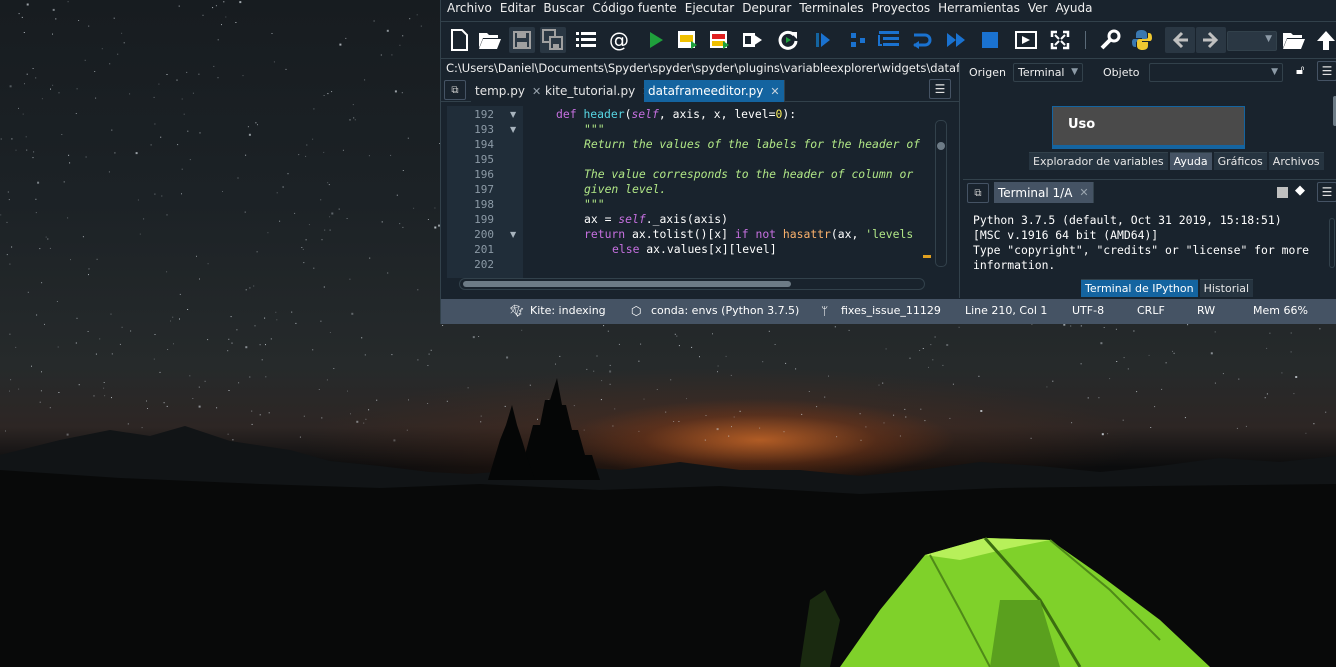  What do you see at coordinates (1048, 72) in the screenshot?
I see `source-combo: Terminal ▼` at bounding box center [1048, 72].